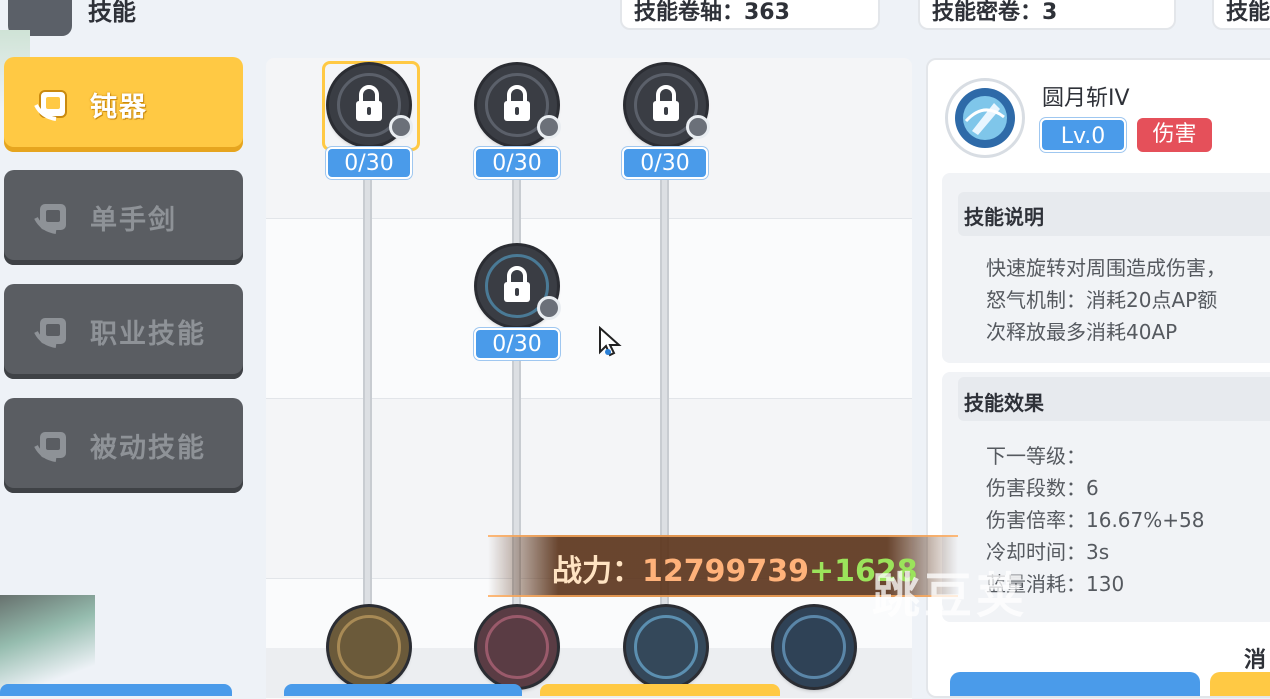  I want to click on upgrade-button, so click(1075, 684).